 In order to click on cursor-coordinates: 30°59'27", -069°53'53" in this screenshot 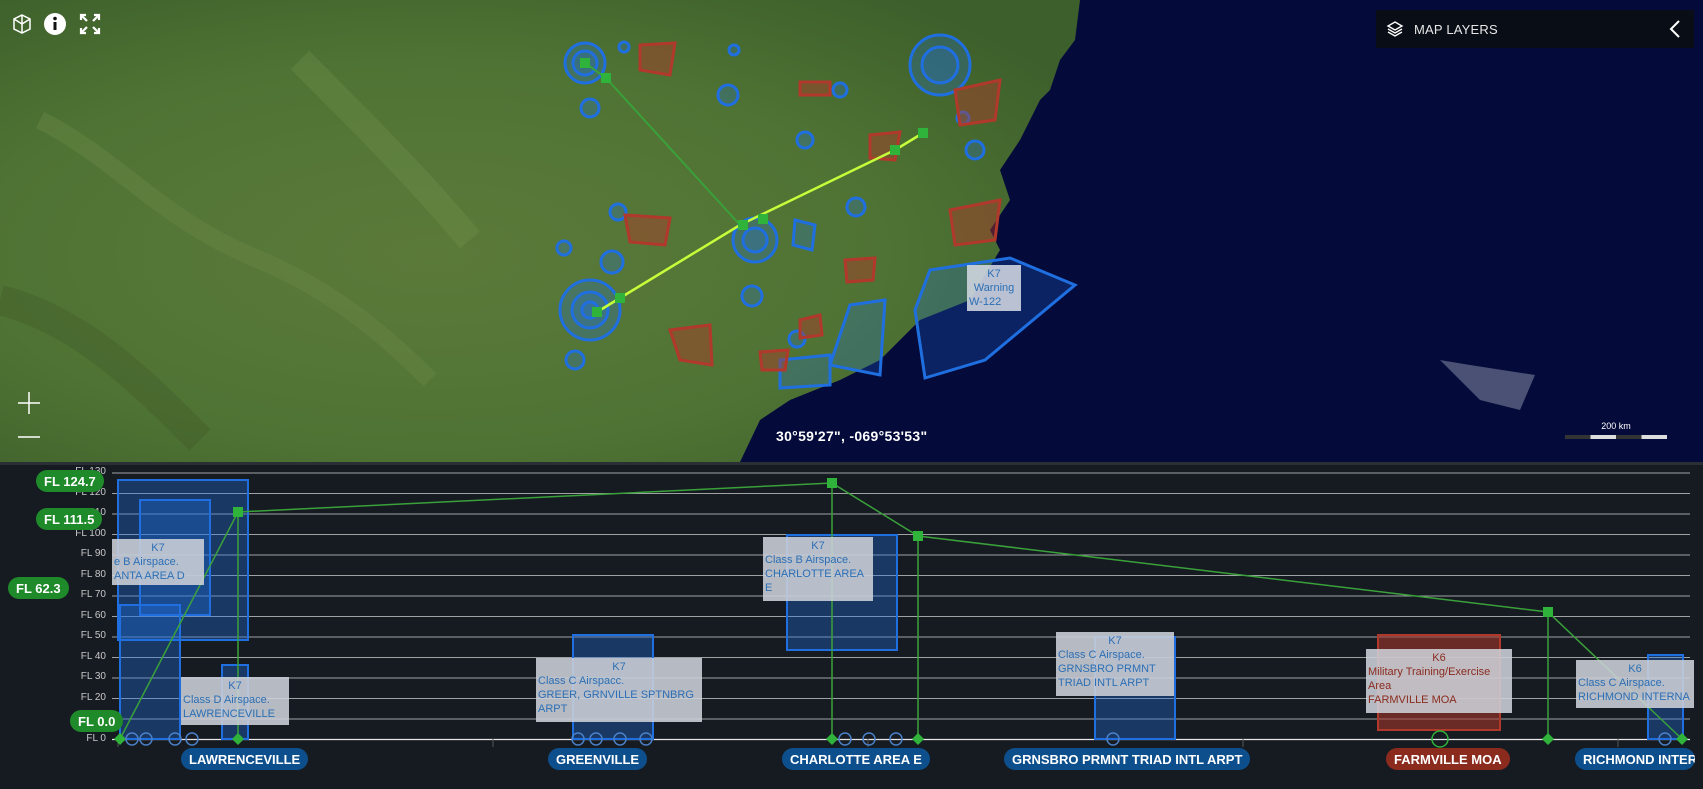, I will do `click(852, 436)`.